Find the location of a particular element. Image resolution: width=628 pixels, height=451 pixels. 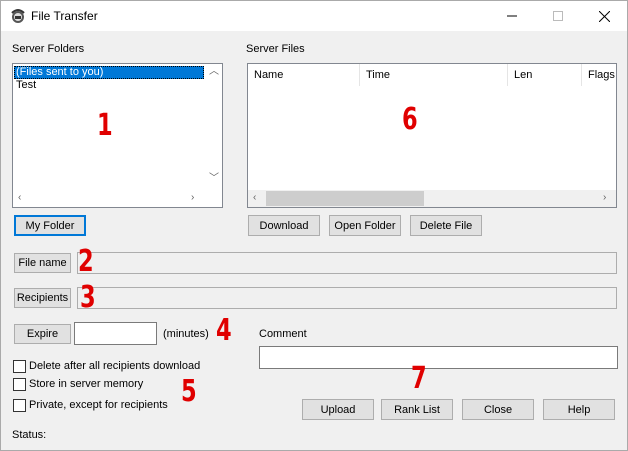

minimize-icon is located at coordinates (512, 16).